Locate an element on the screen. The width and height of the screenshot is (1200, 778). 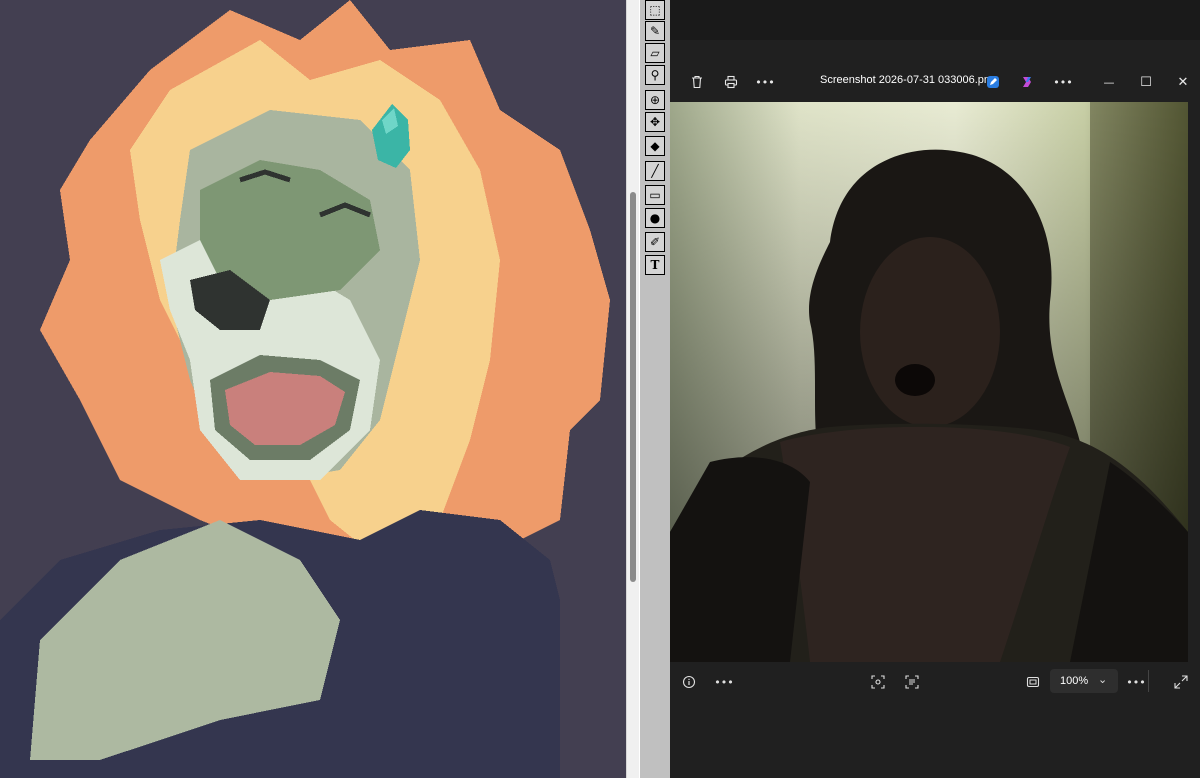
photos-bottom-bar: ••• 100% ⌄ ••• is located at coordinates (935, 682).